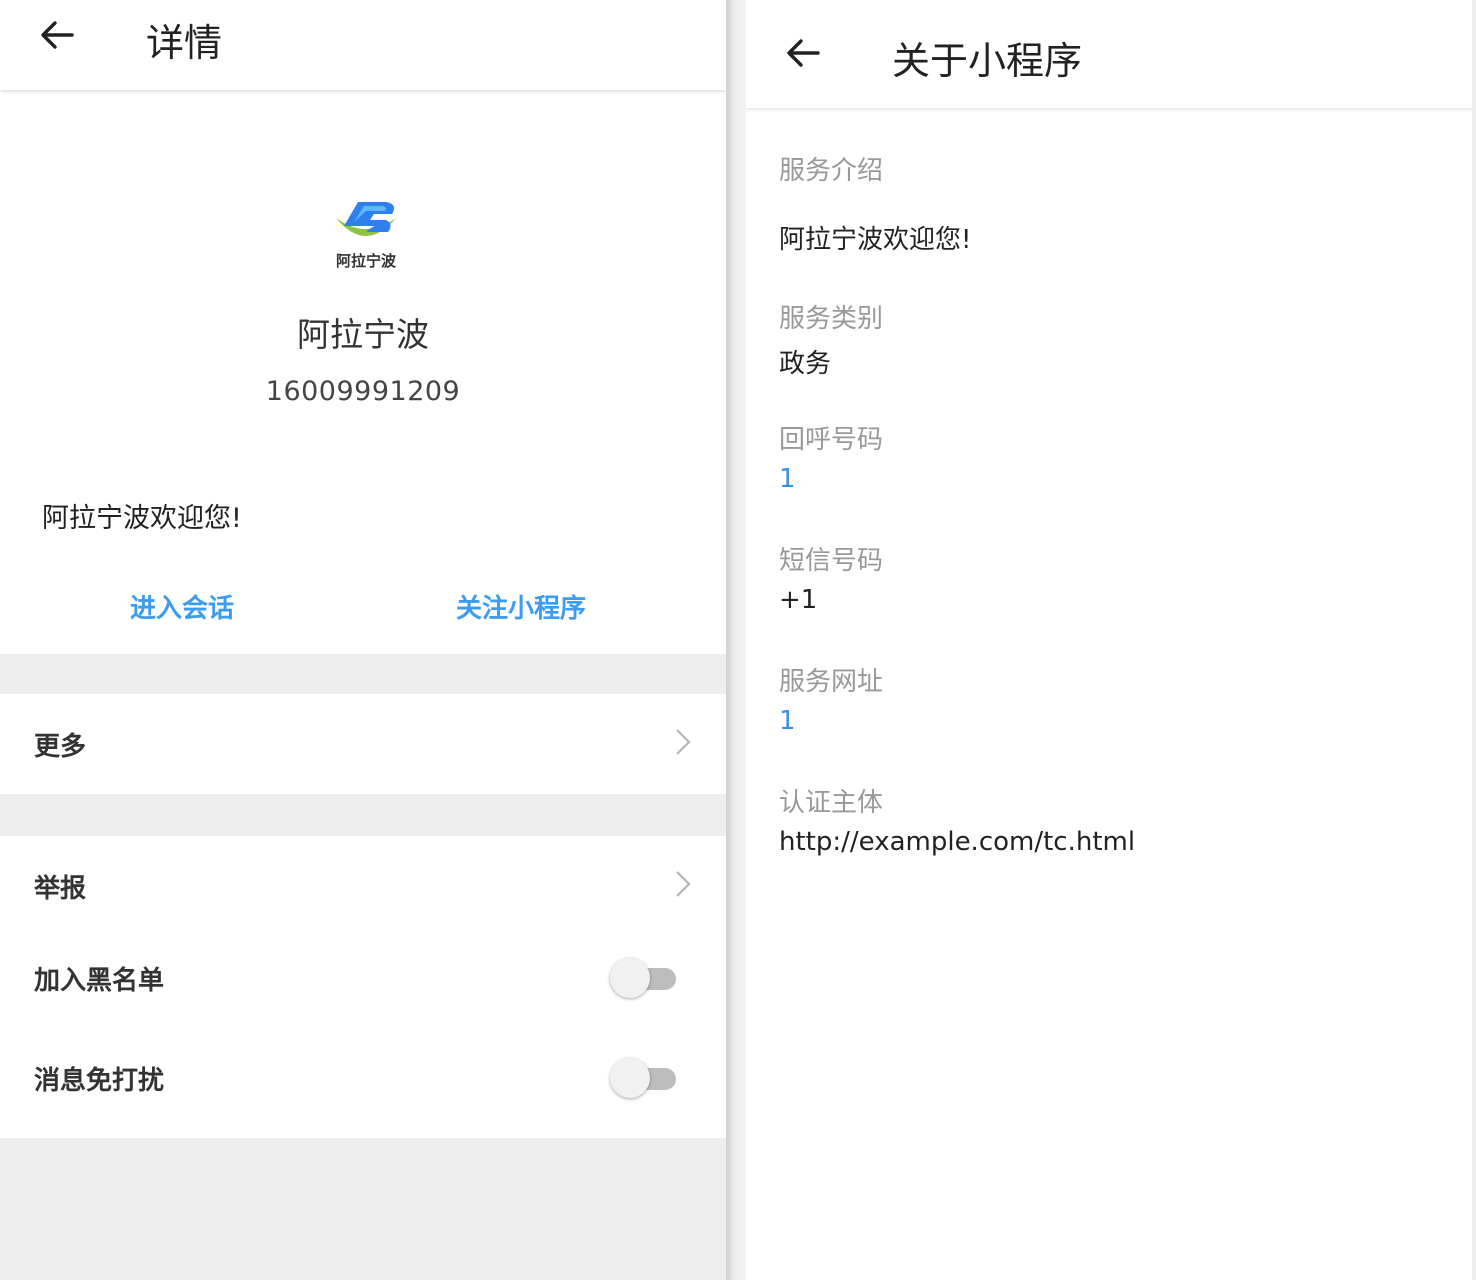 This screenshot has width=1476, height=1280. What do you see at coordinates (831, 698) in the screenshot?
I see `service-url-field: 服务网址 1` at bounding box center [831, 698].